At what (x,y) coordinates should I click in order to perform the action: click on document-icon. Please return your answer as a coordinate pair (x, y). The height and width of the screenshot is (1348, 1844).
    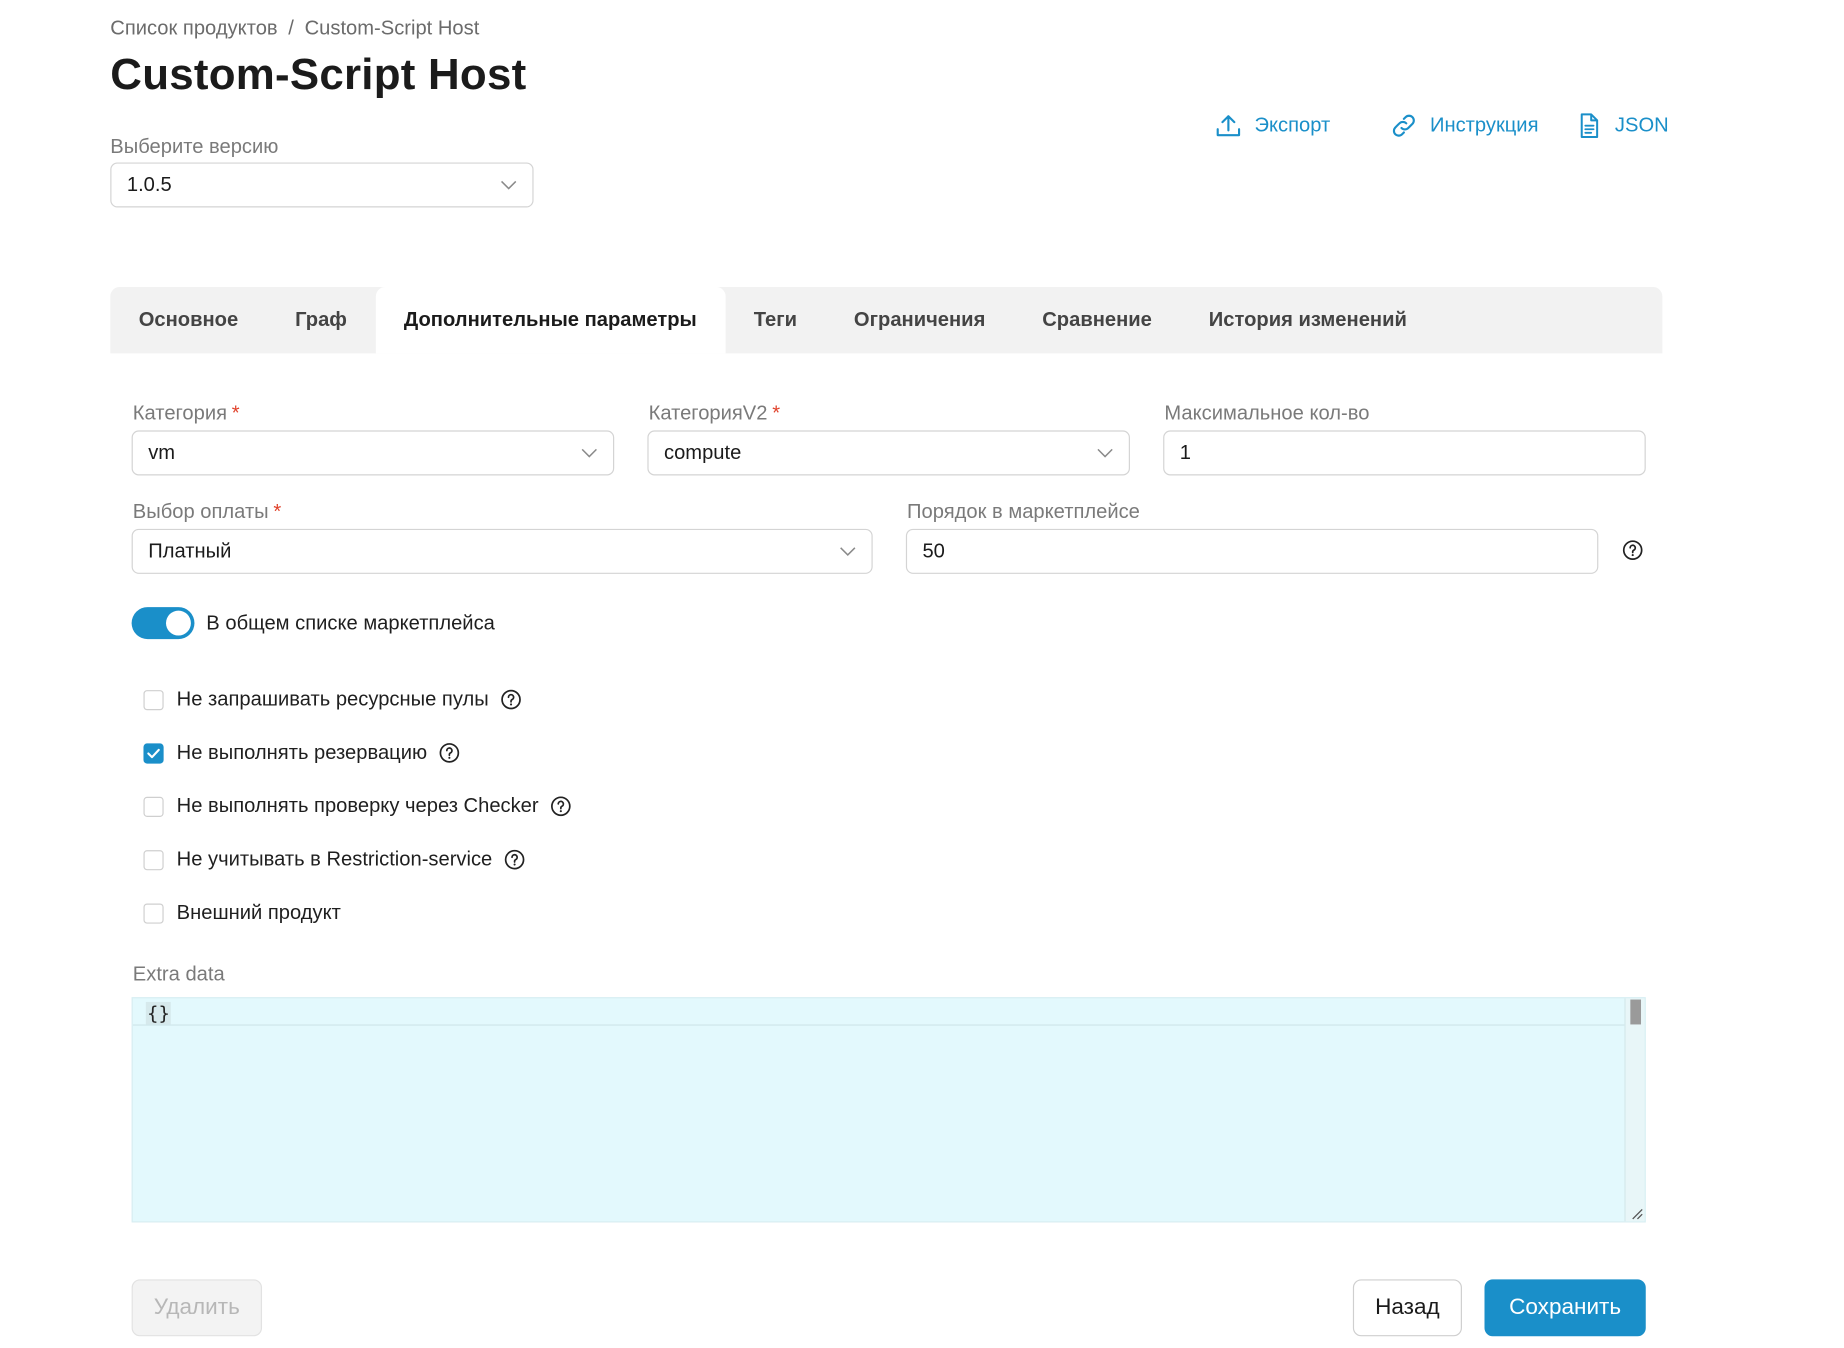
    Looking at the image, I should click on (1589, 125).